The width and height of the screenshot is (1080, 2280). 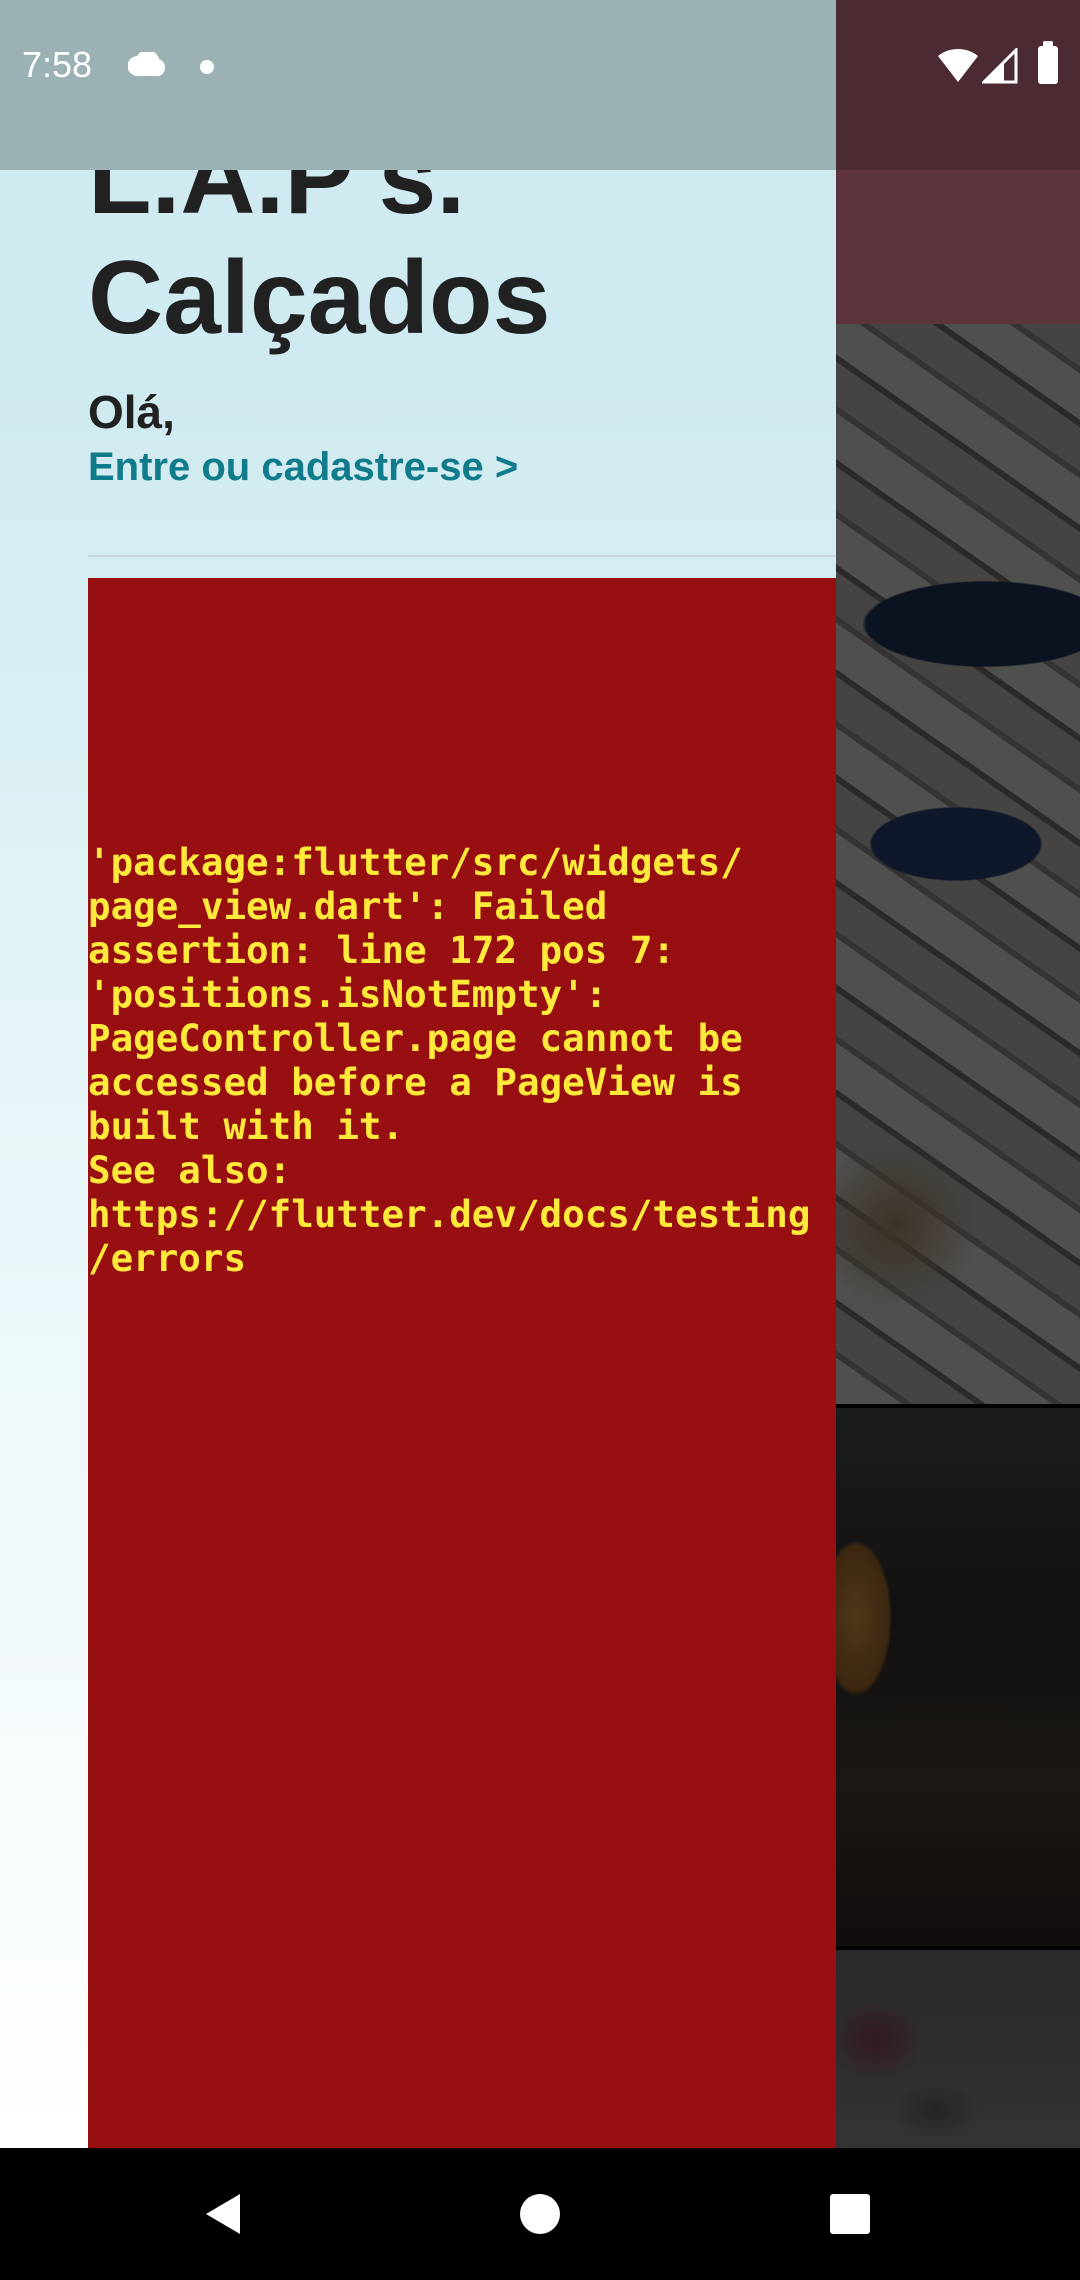 I want to click on home-icon, so click(x=540, y=2214).